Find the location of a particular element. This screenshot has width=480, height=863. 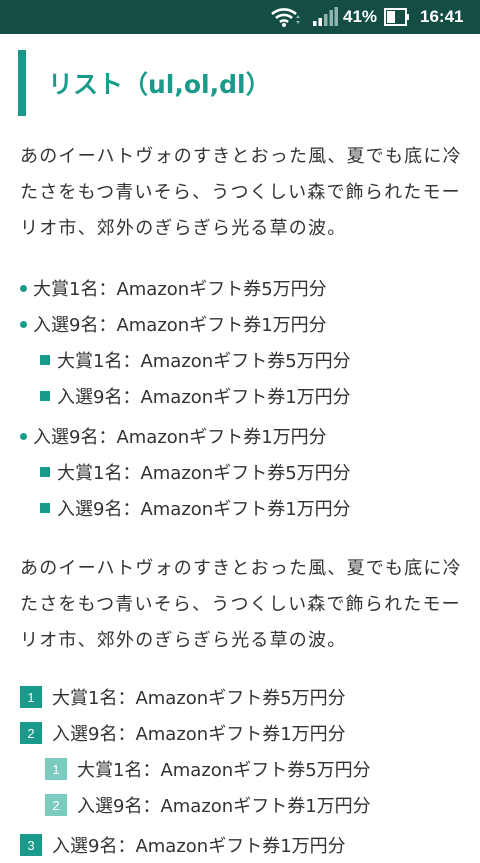

section-heading: リスト（ul,ol,dl） is located at coordinates (238, 83).